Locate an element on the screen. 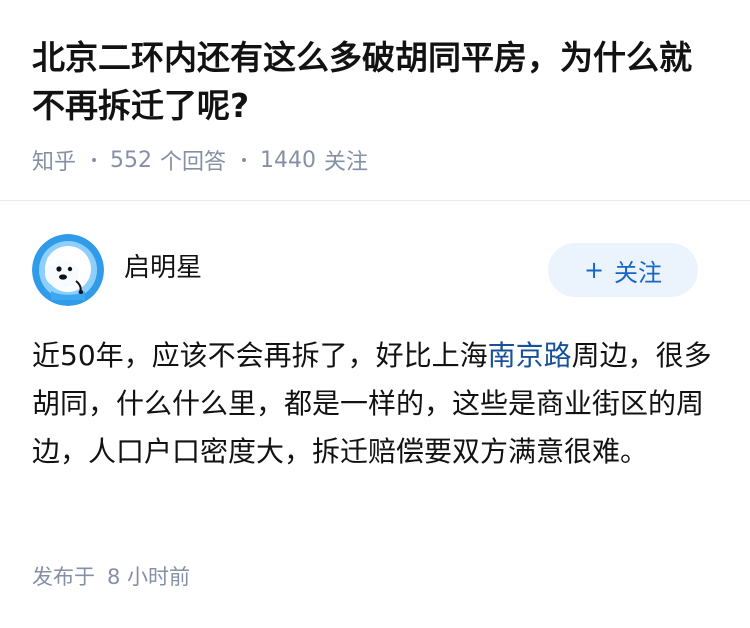  answer-count: 552 is located at coordinates (131, 160).